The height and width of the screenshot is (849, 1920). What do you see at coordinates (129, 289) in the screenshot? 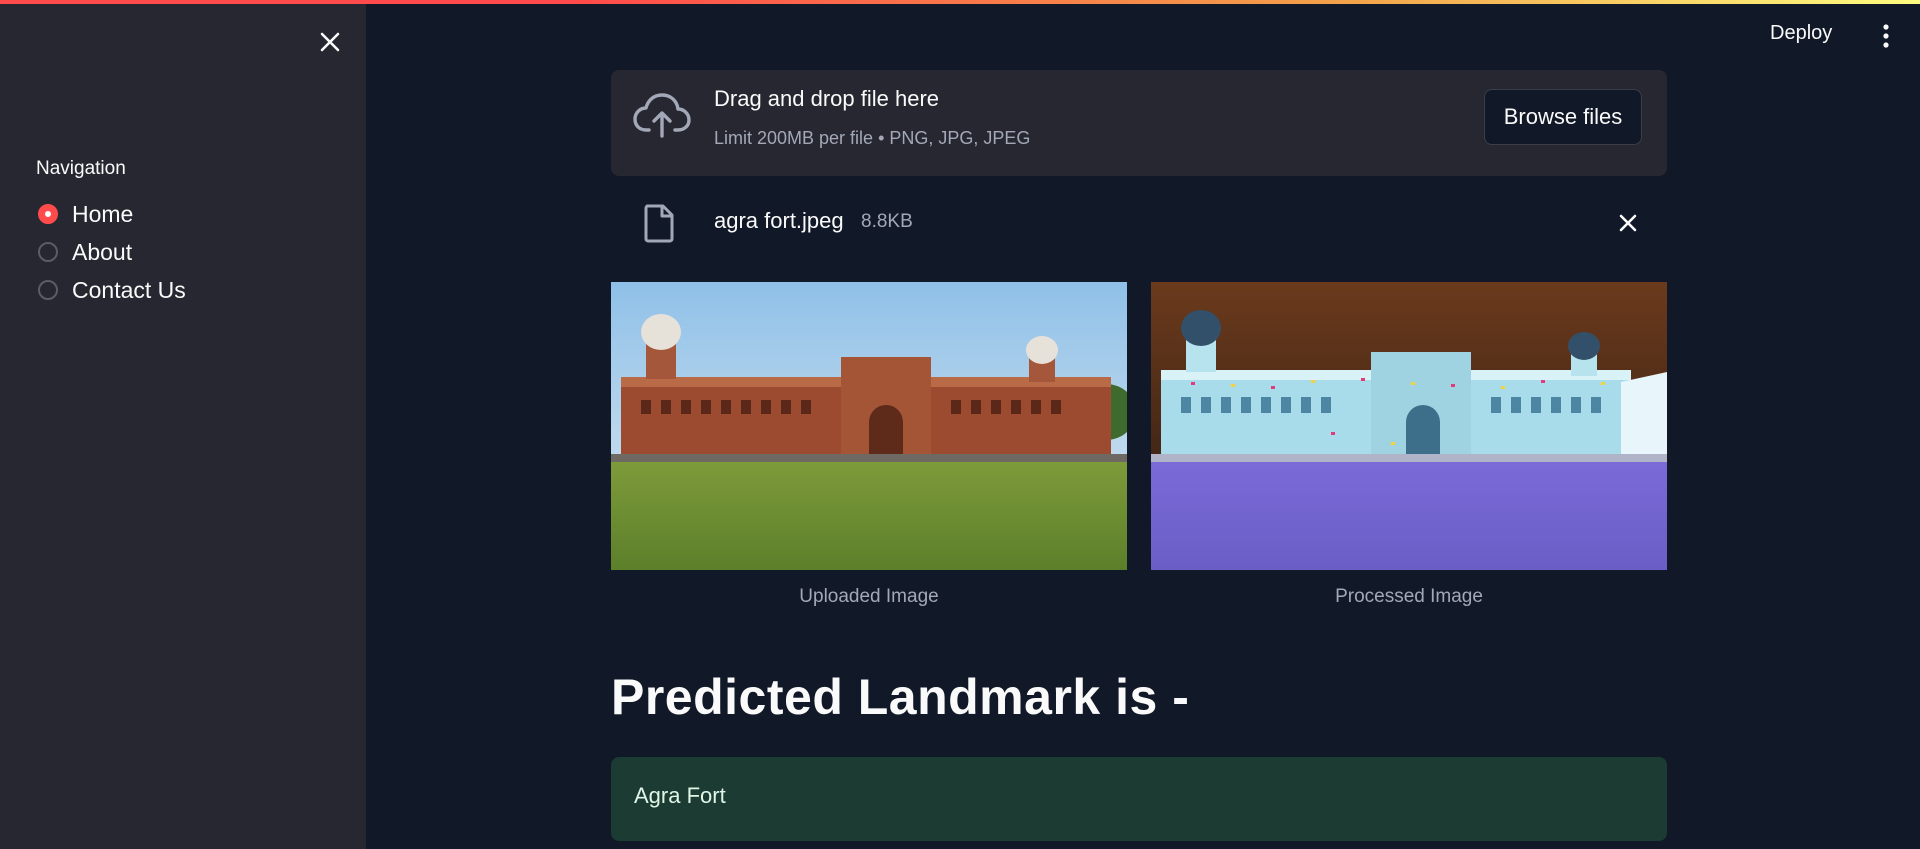
I see `nav-radio-label: Contact Us` at bounding box center [129, 289].